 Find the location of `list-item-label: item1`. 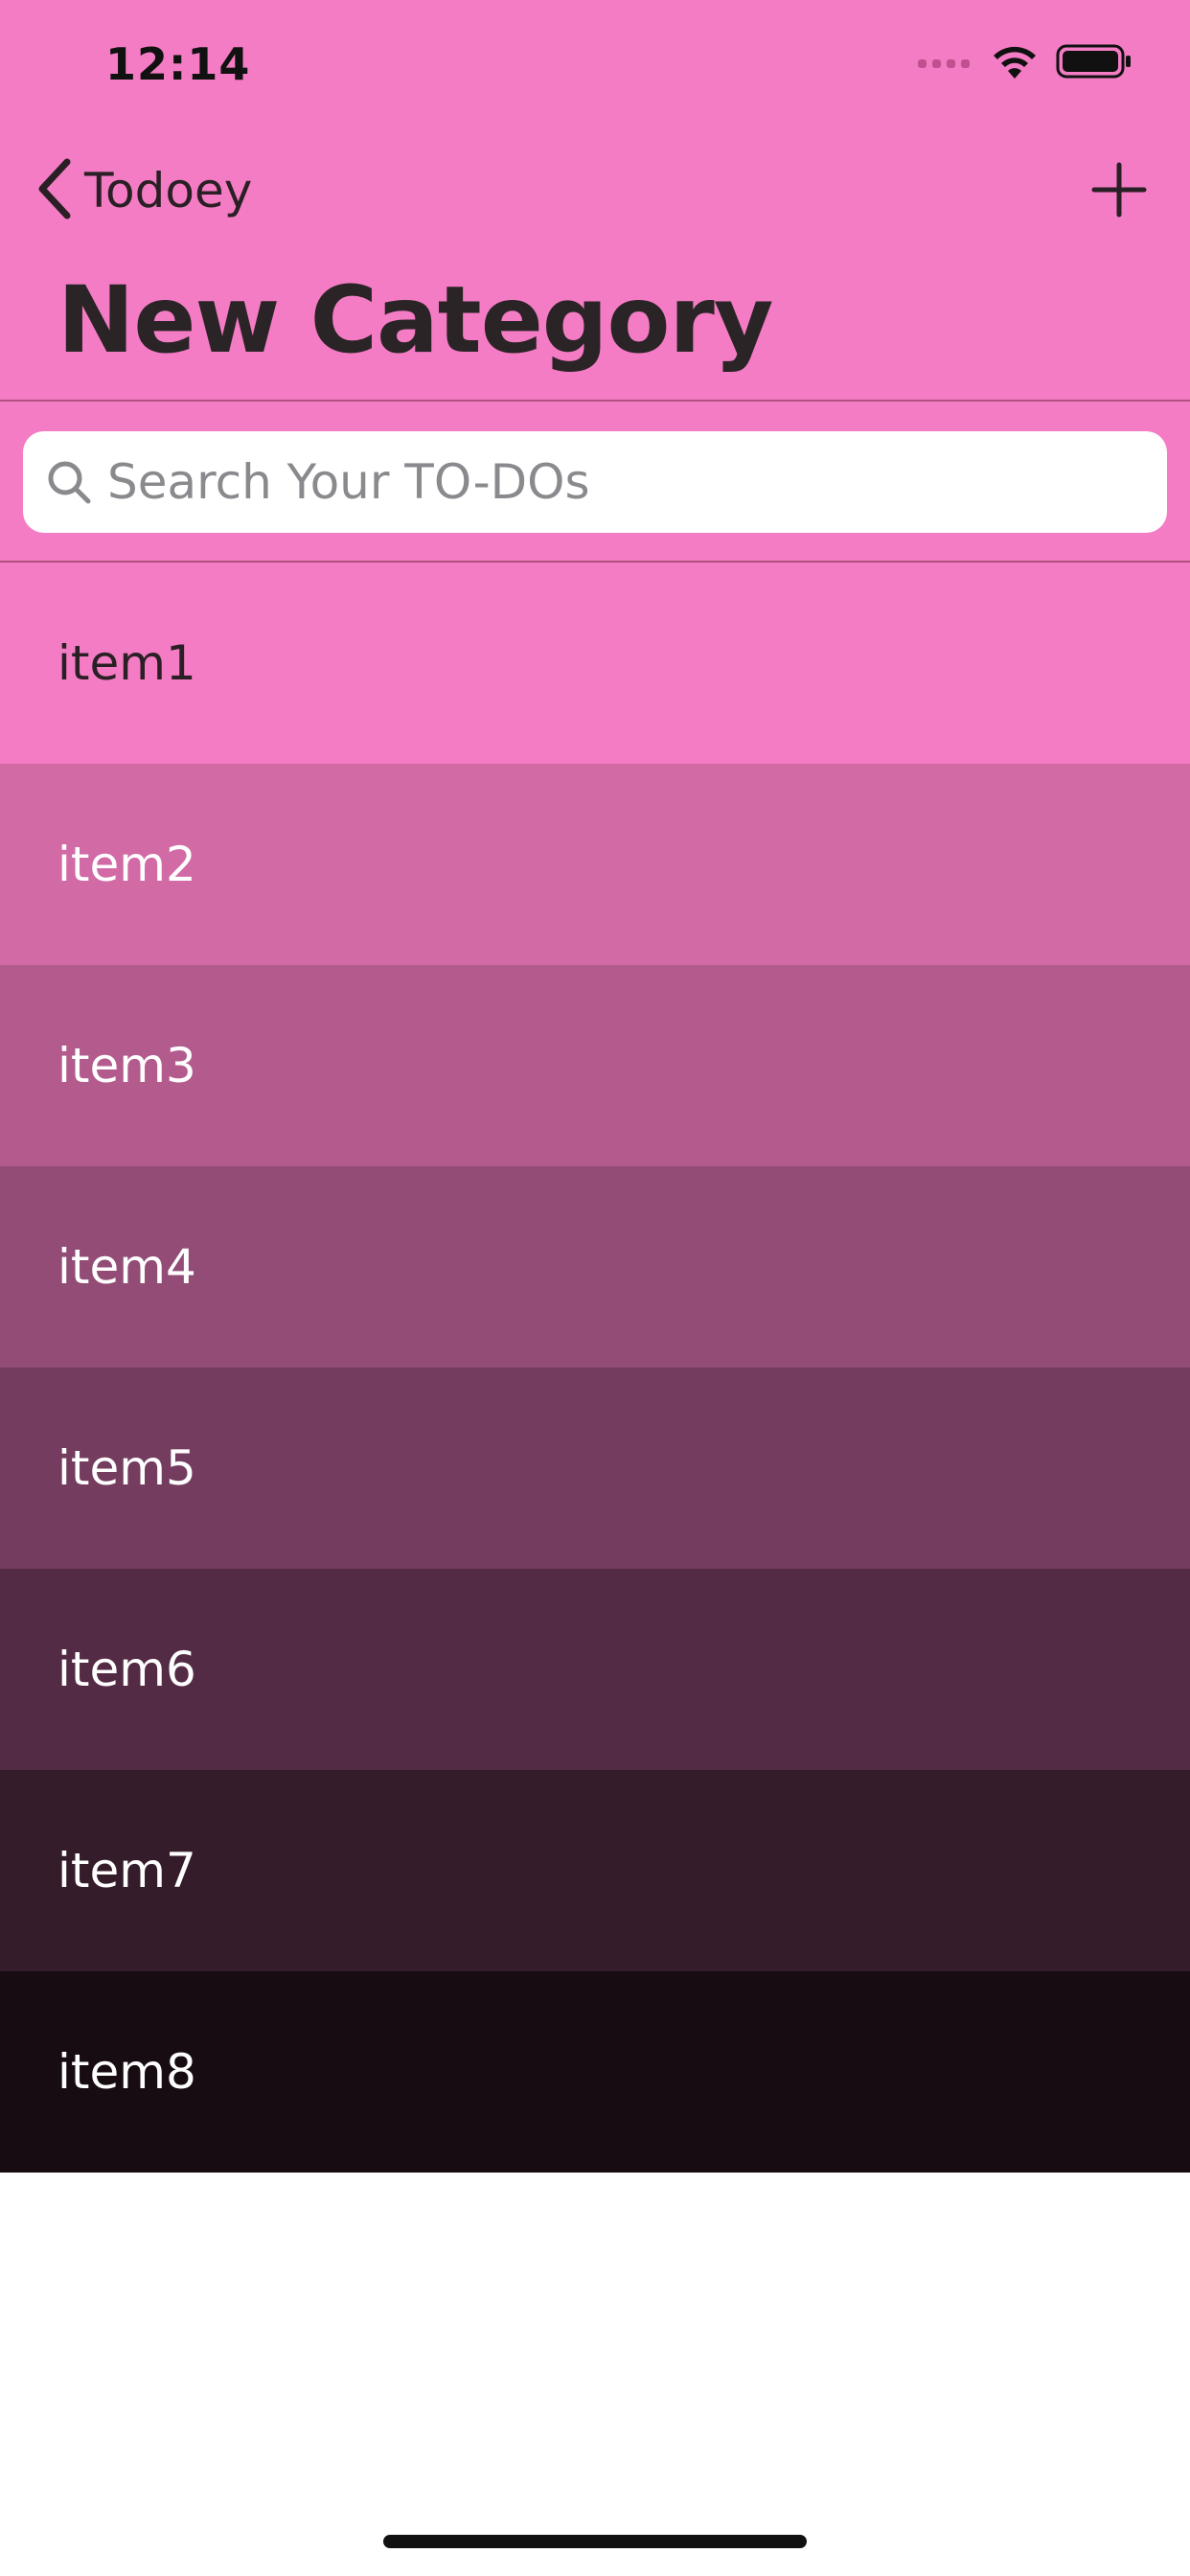

list-item-label: item1 is located at coordinates (127, 663).